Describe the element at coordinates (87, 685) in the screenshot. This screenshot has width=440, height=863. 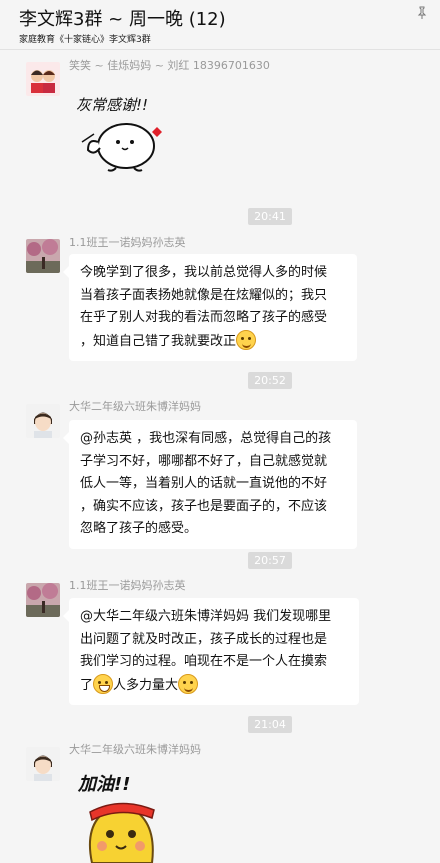
I see `message-line: 了` at that location.